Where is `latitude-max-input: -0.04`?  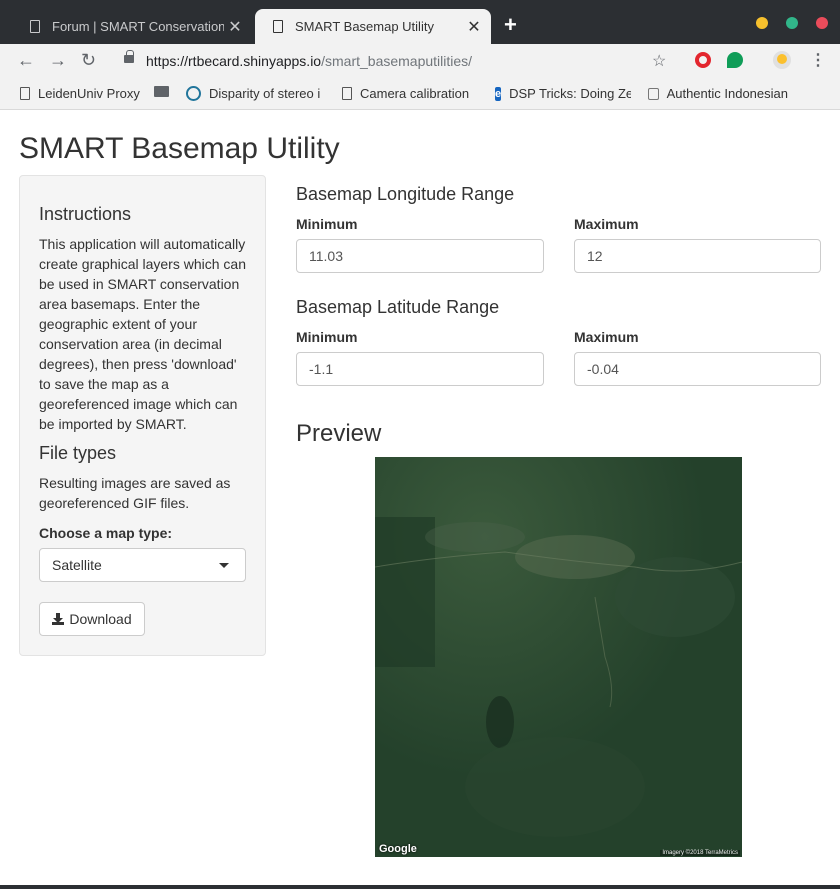
latitude-max-input: -0.04 is located at coordinates (697, 369).